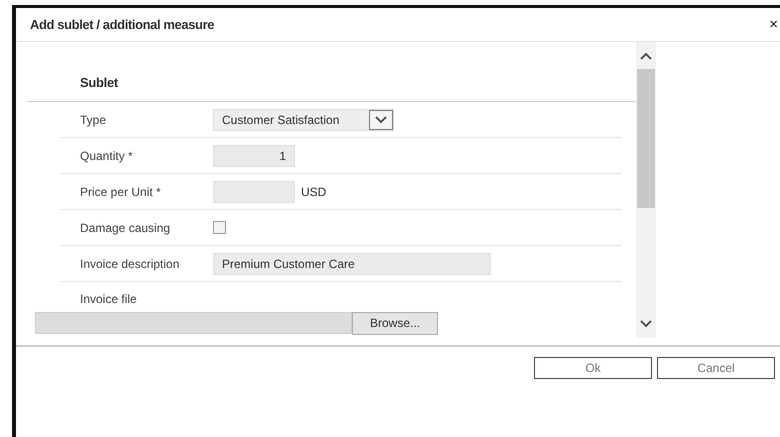 The image size is (780, 437). I want to click on currency-label: USD, so click(313, 191).